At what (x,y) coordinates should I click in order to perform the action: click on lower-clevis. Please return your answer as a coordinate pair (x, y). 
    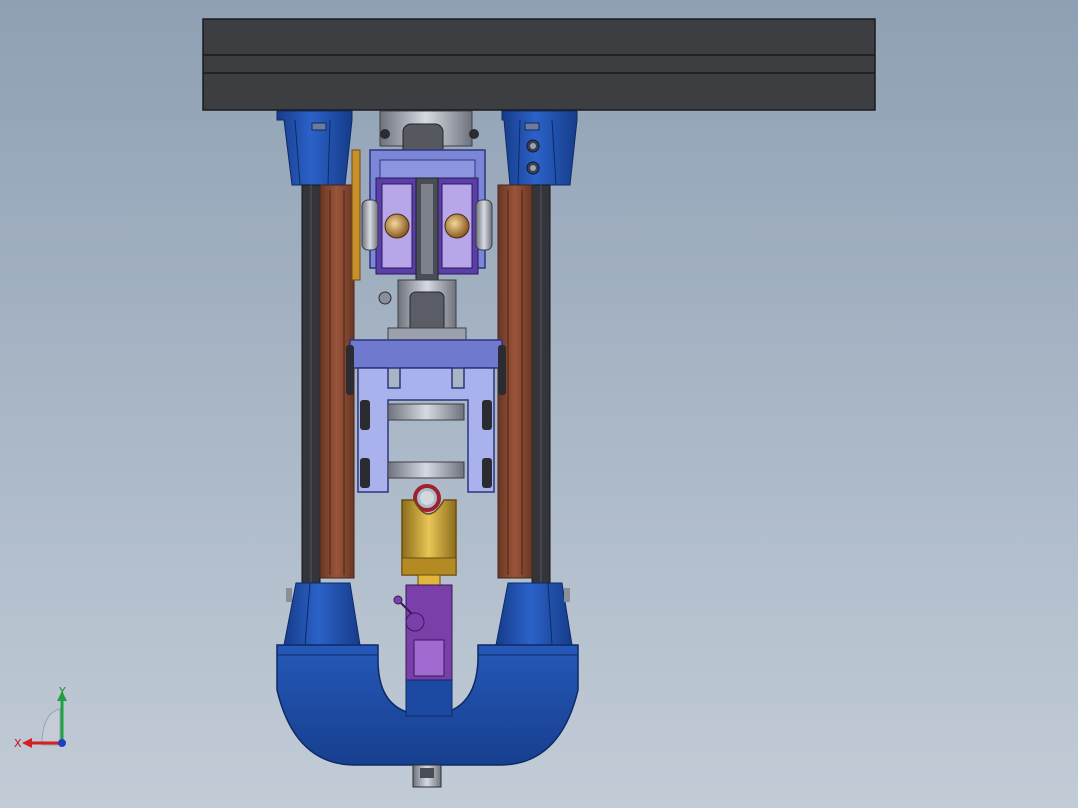
    Looking at the image, I should click on (422, 310).